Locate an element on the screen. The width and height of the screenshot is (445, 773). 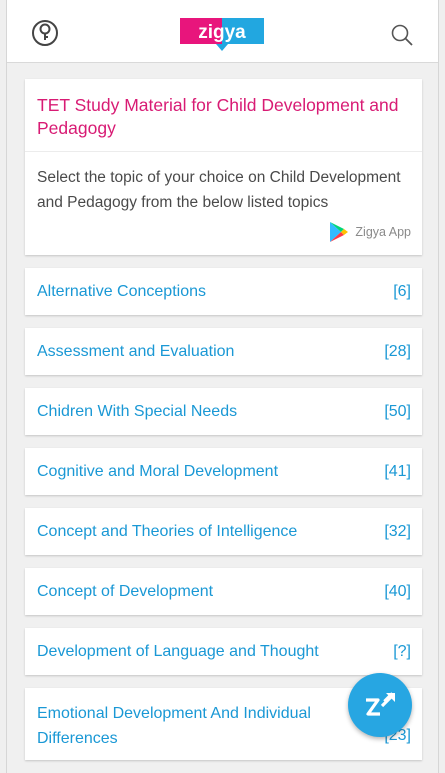
topic-count: [50] is located at coordinates (397, 411).